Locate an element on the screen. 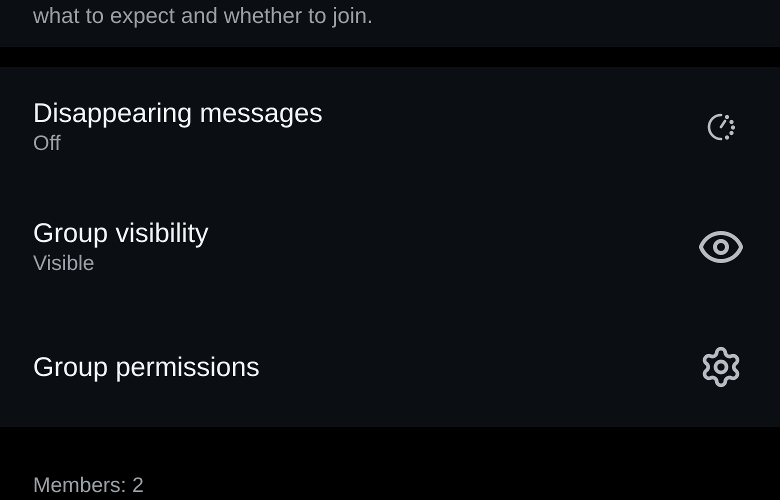 Image resolution: width=780 pixels, height=500 pixels. members-count: Members: 2 is located at coordinates (88, 485).